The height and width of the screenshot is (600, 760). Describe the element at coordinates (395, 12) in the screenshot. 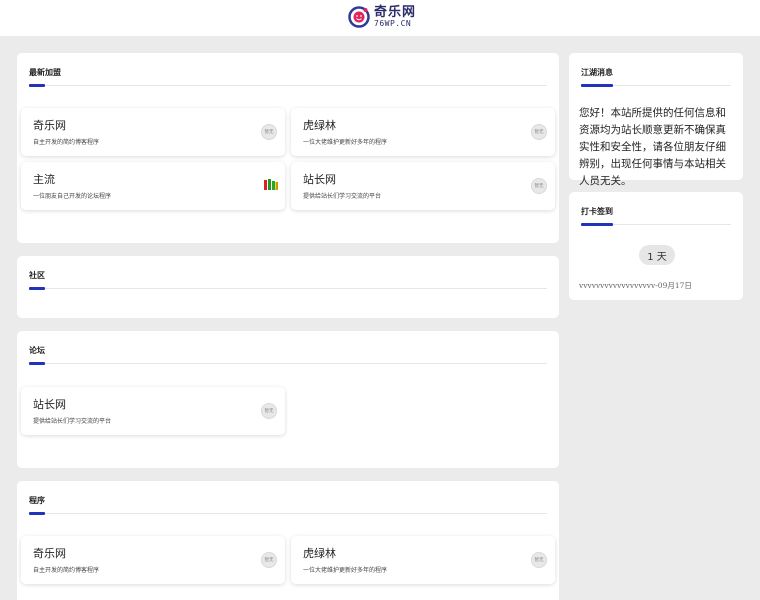

I see `logo-name: 奇乐网` at that location.